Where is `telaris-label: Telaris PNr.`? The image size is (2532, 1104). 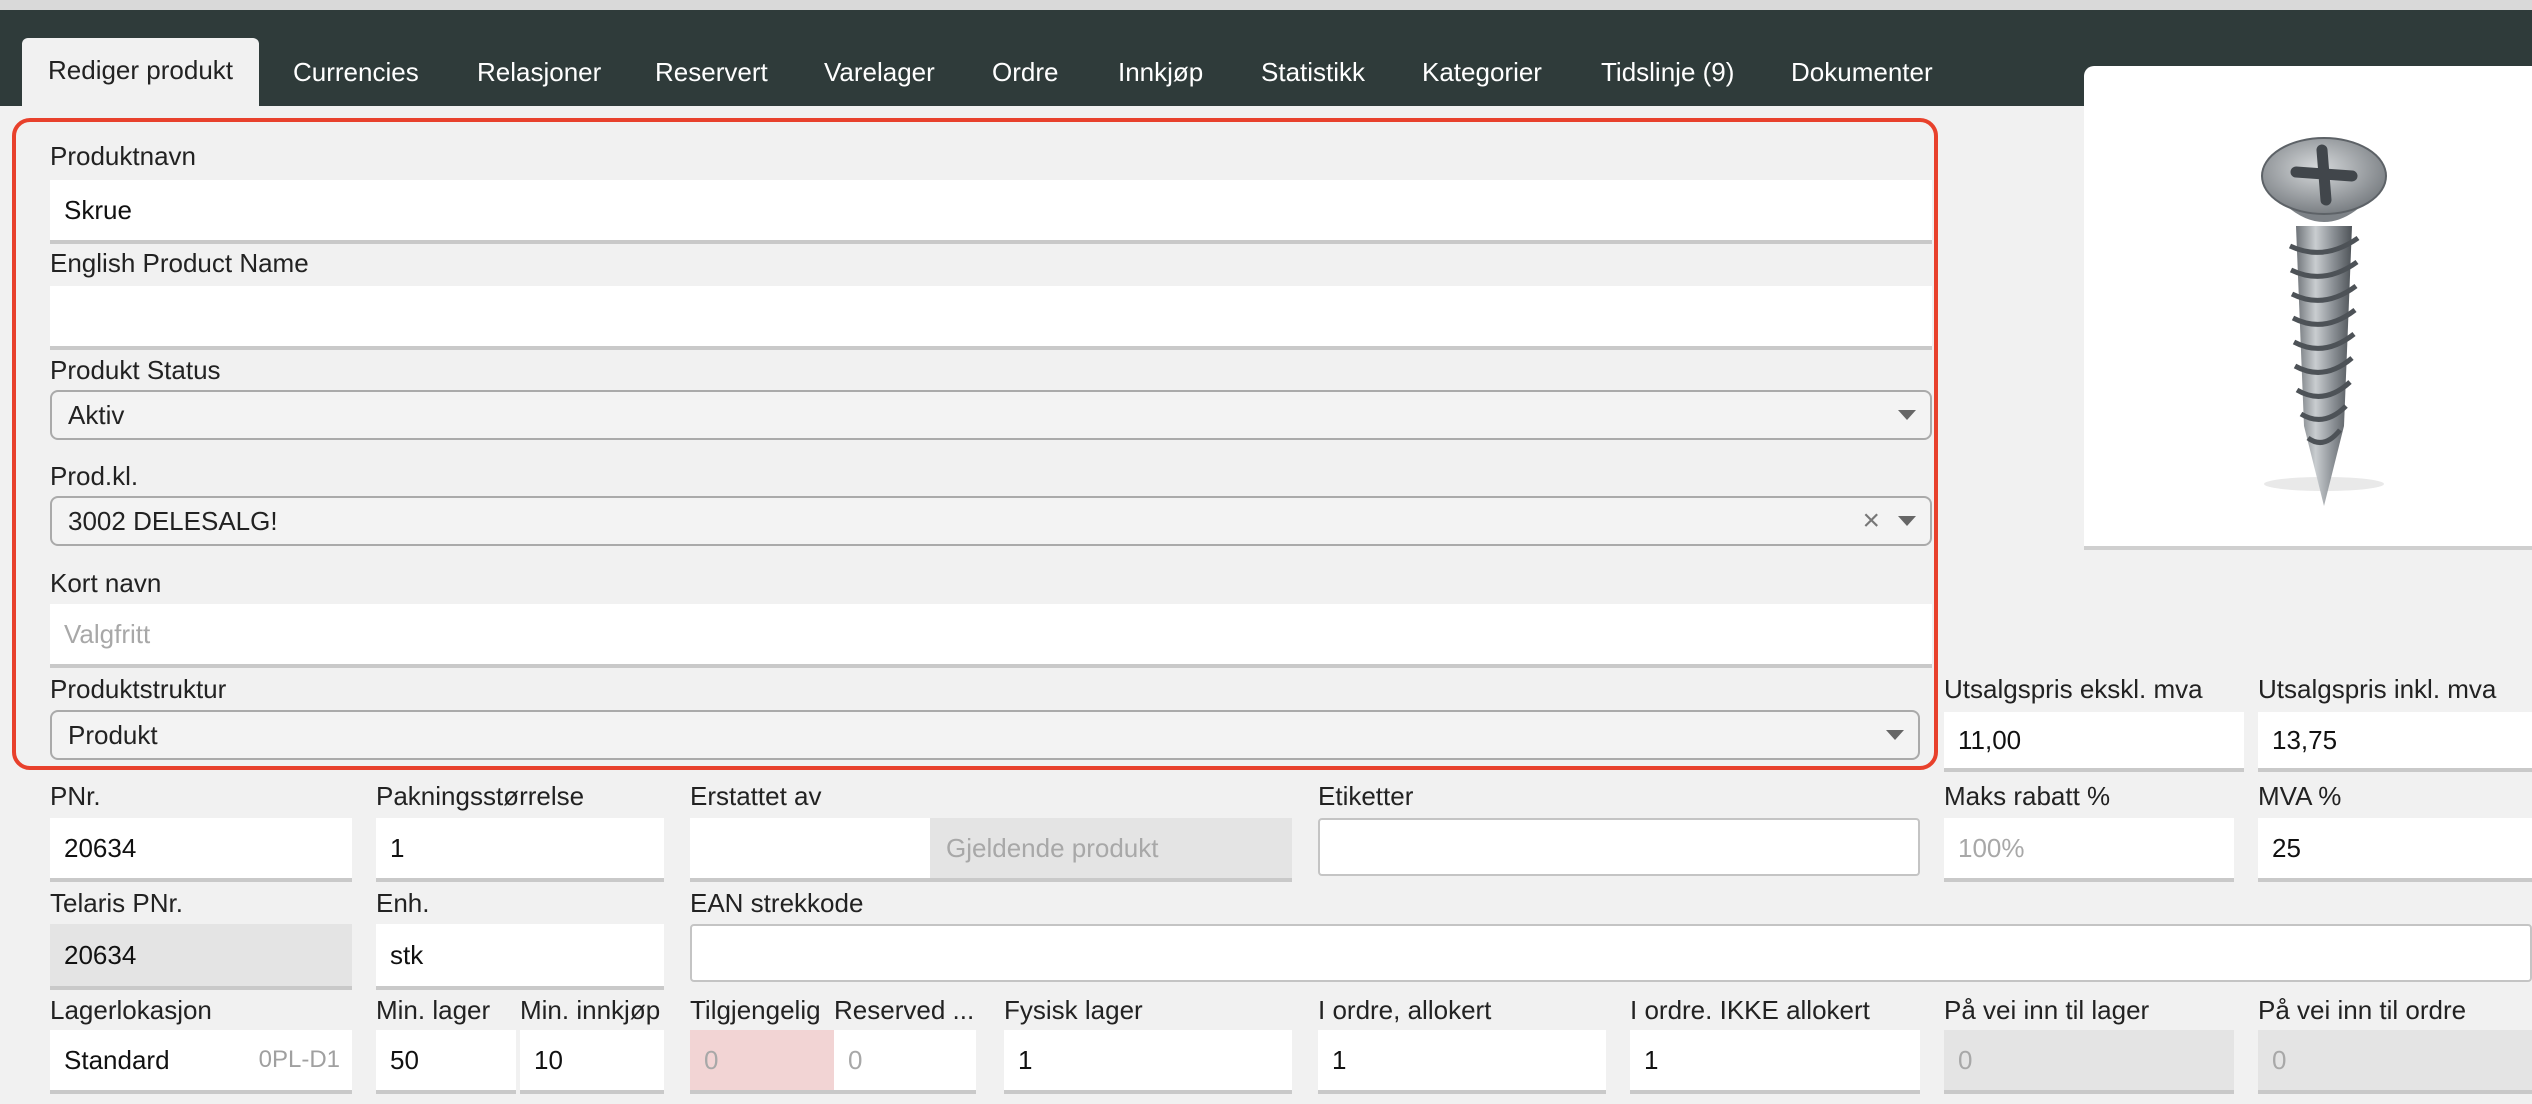
telaris-label: Telaris PNr. is located at coordinates (116, 903).